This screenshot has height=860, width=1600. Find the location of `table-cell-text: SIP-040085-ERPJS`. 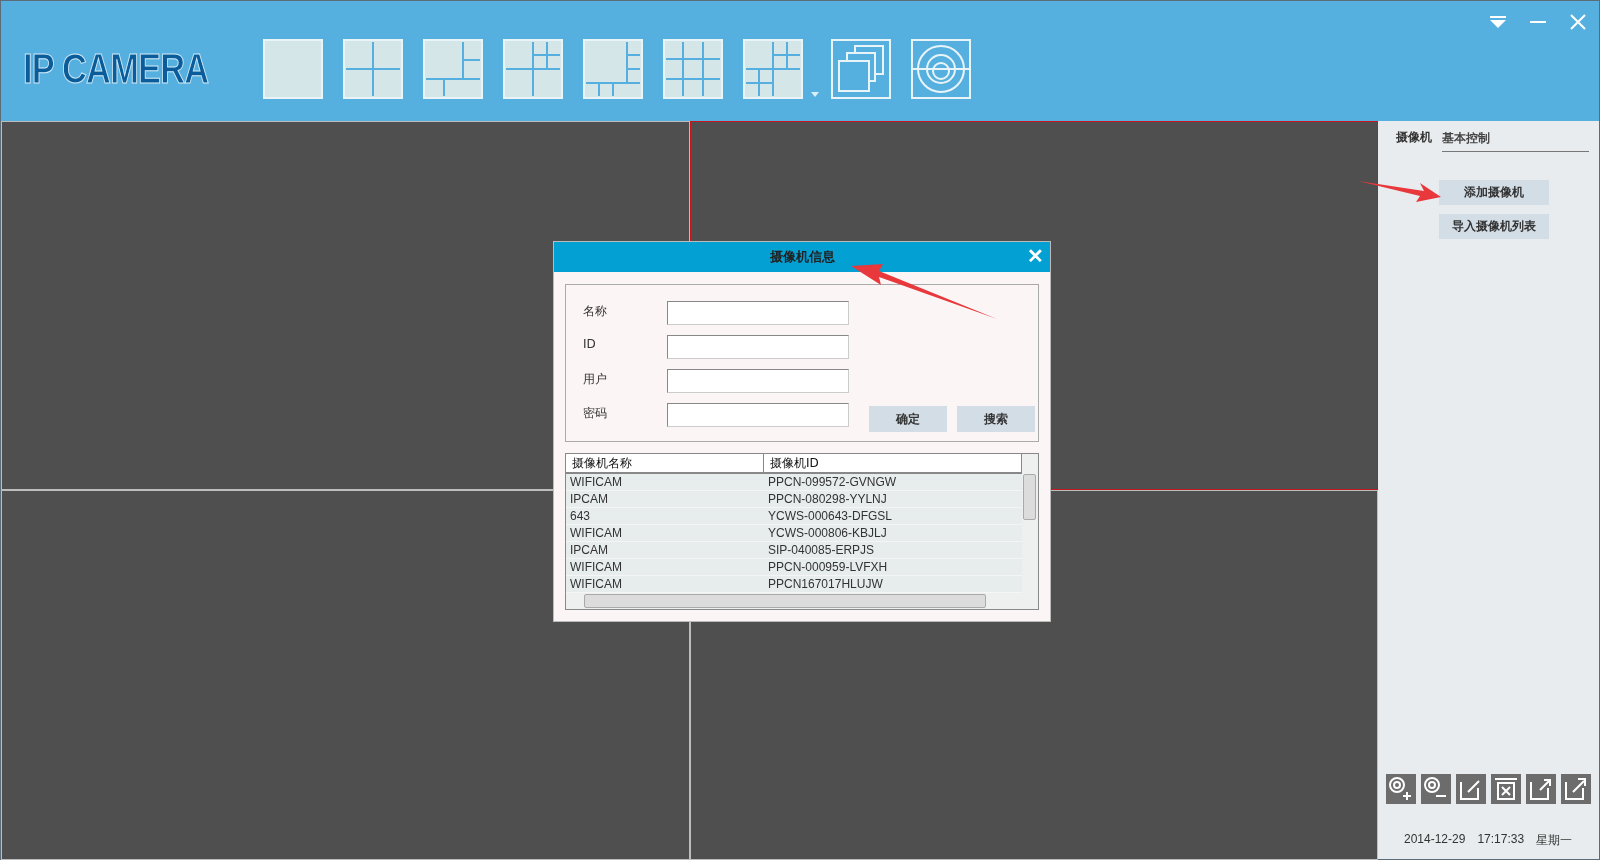

table-cell-text: SIP-040085-ERPJS is located at coordinates (821, 550).